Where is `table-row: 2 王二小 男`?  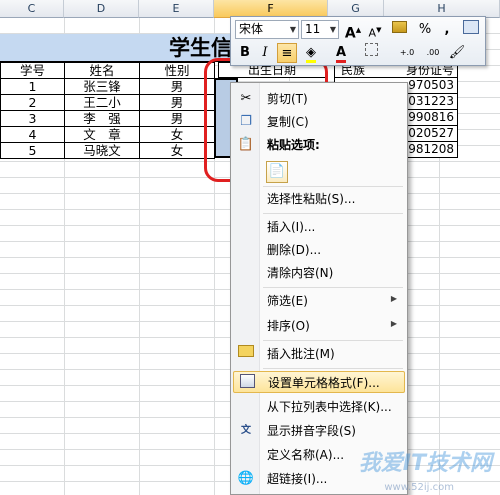
table-row: 2 王二小 男 is located at coordinates (107, 102).